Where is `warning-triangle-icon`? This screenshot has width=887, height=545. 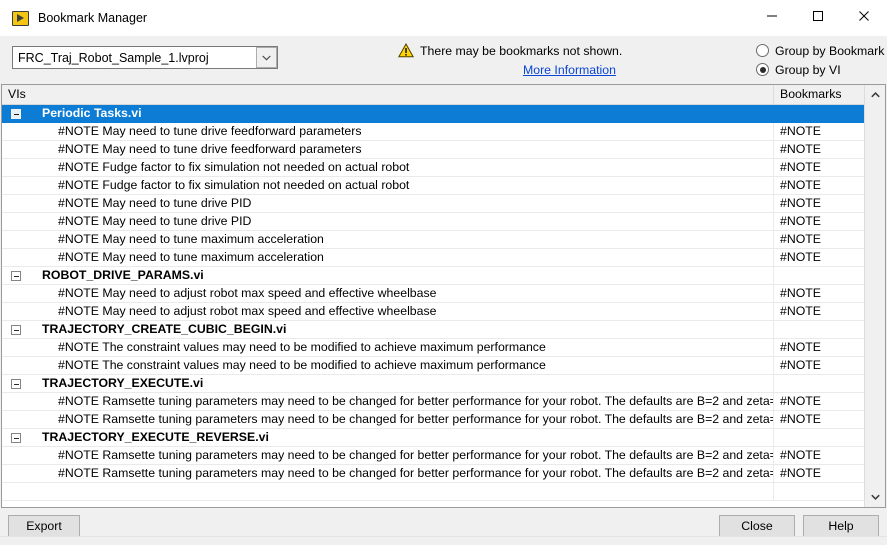 warning-triangle-icon is located at coordinates (406, 50).